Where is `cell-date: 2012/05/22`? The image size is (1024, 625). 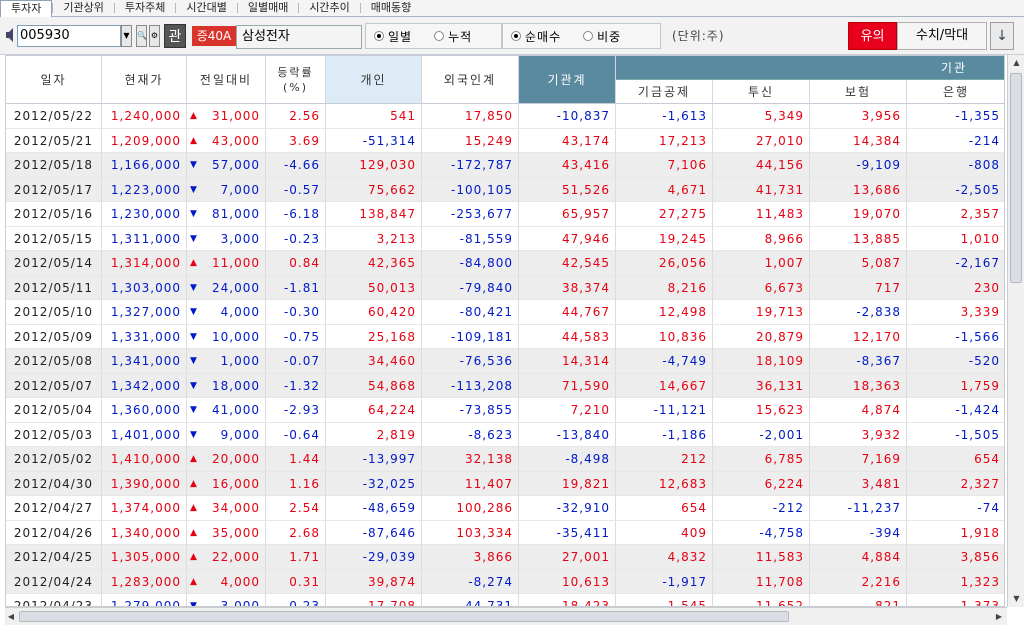 cell-date: 2012/05/22 is located at coordinates (54, 116).